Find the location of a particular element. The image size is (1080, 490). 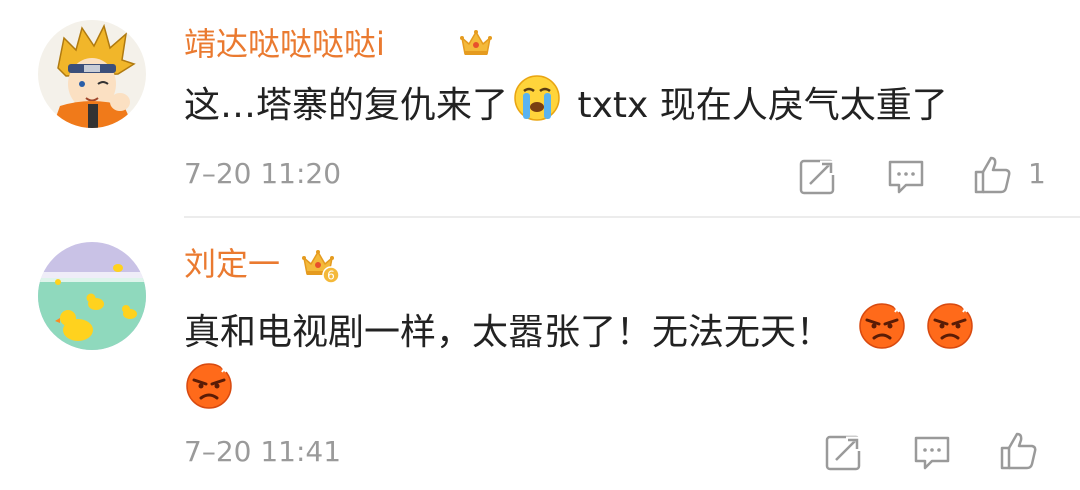

badge-level: 6 is located at coordinates (331, 276).